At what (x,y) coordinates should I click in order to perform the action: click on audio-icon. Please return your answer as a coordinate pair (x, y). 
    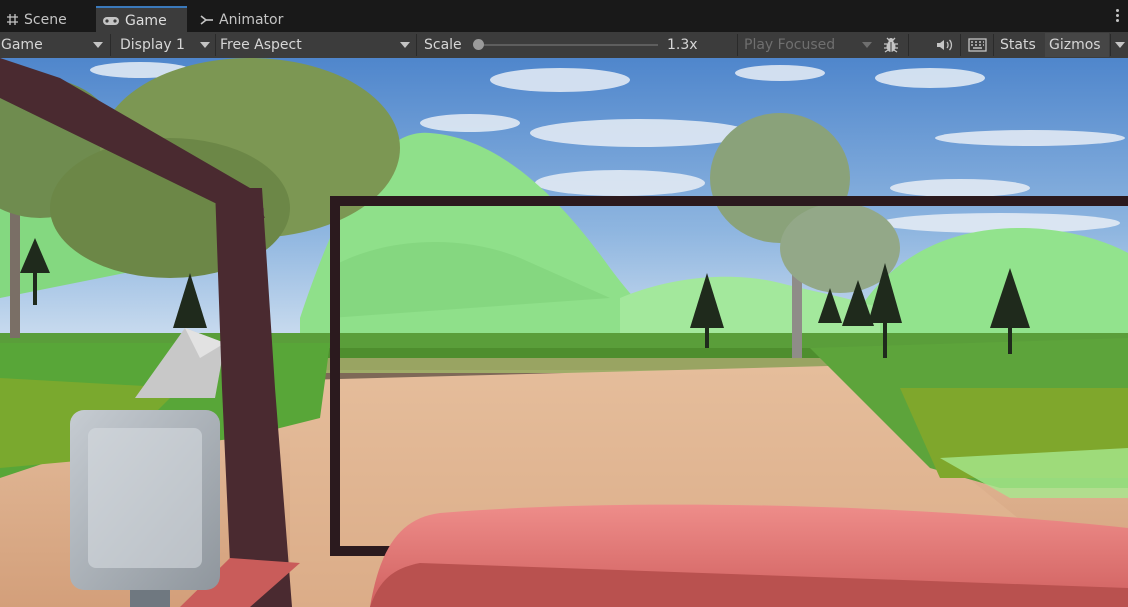
    Looking at the image, I should click on (945, 45).